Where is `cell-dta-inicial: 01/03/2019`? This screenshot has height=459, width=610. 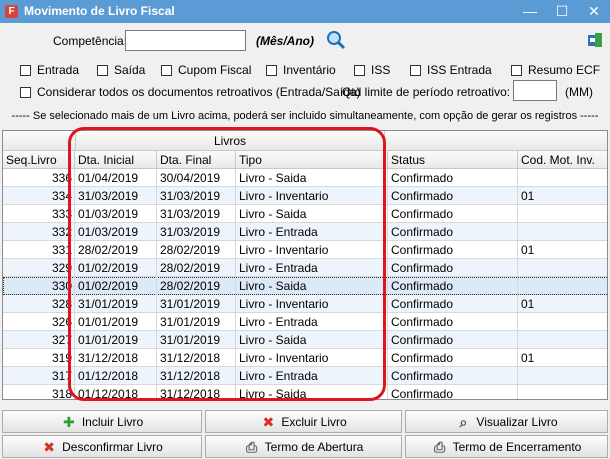
cell-dta-inicial: 01/03/2019 is located at coordinates (116, 232).